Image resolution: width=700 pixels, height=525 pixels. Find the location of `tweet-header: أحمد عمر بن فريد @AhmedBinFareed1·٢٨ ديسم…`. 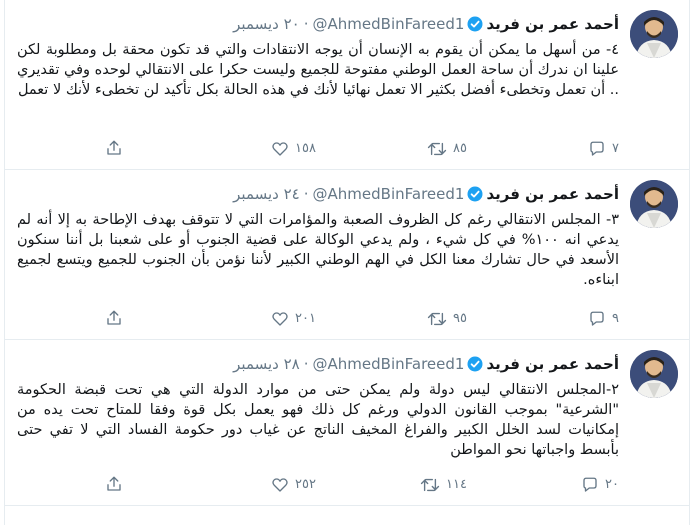

tweet-header: أحمد عمر بن فريد @AhmedBinFareed1·٢٨ ديسم… is located at coordinates (426, 365).